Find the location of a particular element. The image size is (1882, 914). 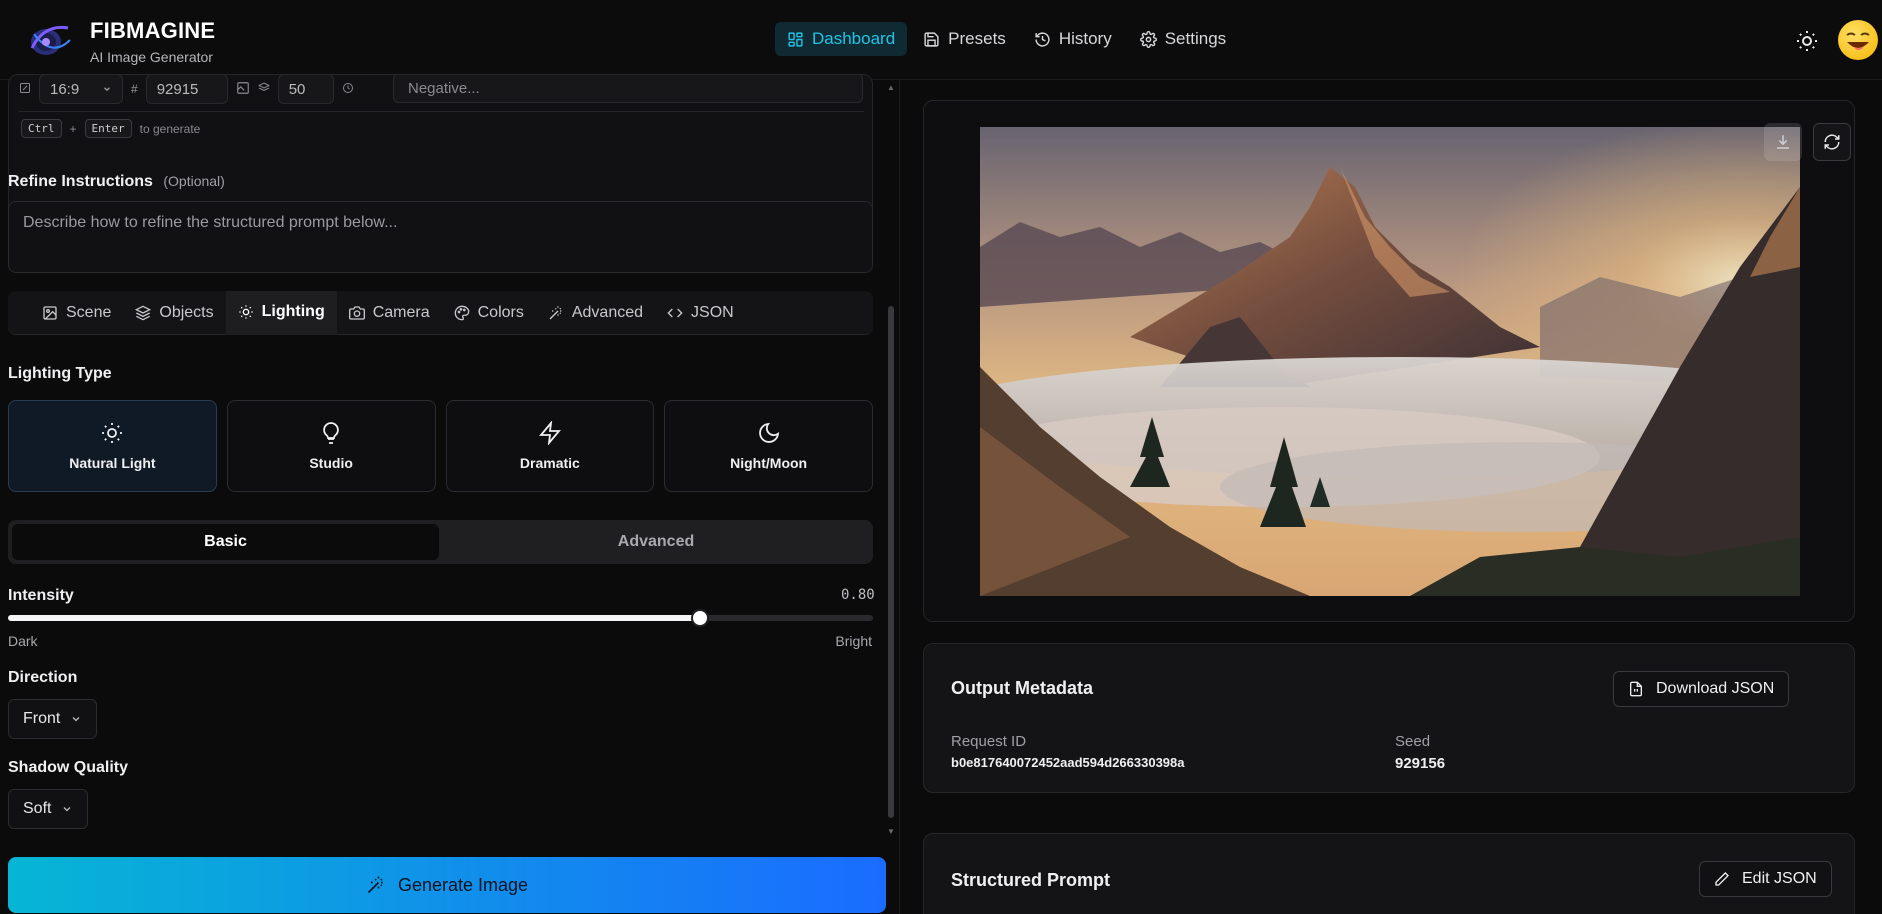

request-id-value: b0e817640072452aad594d266330398a is located at coordinates (1068, 762).